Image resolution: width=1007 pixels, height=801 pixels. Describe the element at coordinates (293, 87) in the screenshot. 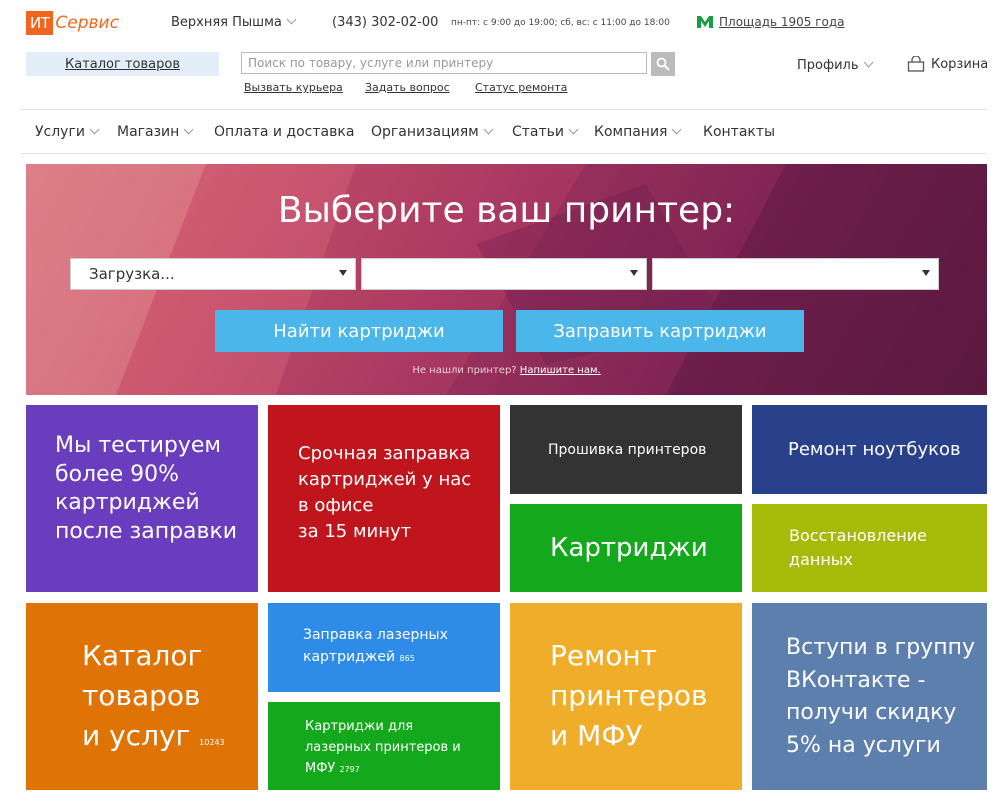

I see `call-courier-link: Вызвать курьера` at that location.